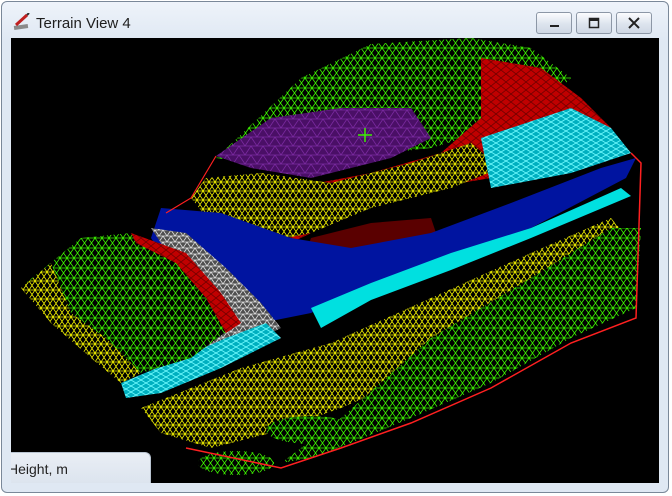 The height and width of the screenshot is (496, 672). I want to click on maximize-icon, so click(594, 23).